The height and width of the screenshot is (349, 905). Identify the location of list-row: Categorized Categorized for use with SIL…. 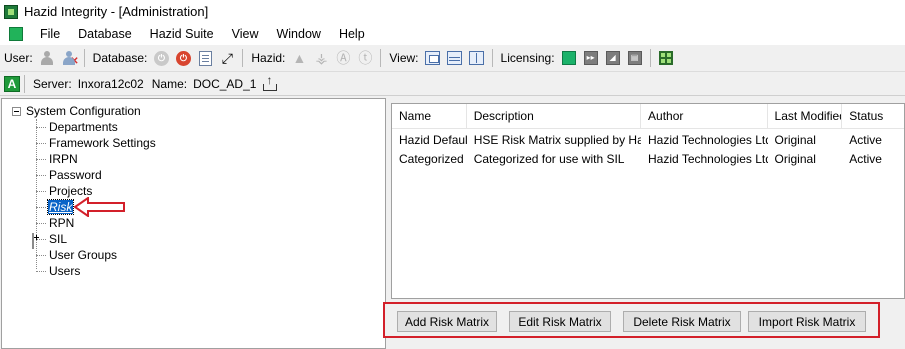
(648, 159).